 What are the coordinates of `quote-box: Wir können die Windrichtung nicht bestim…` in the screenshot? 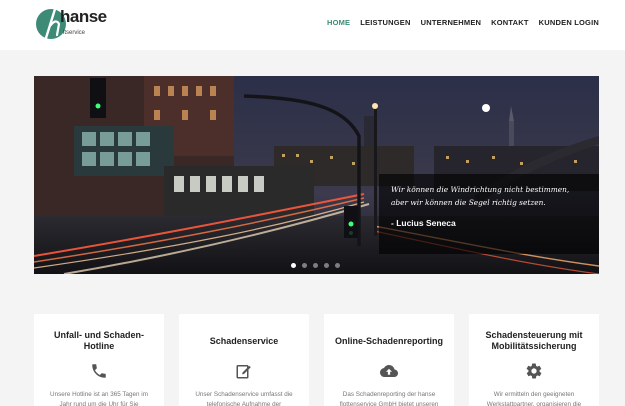 It's located at (489, 214).